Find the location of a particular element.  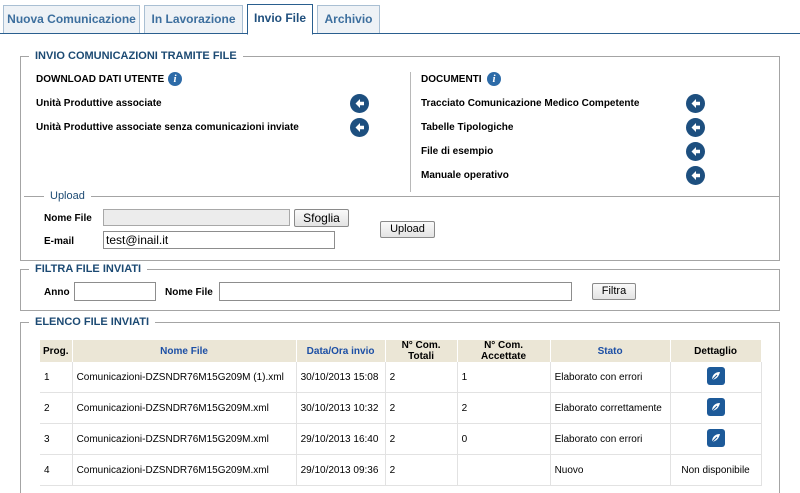

upload-email-label: E-mail is located at coordinates (59, 241).